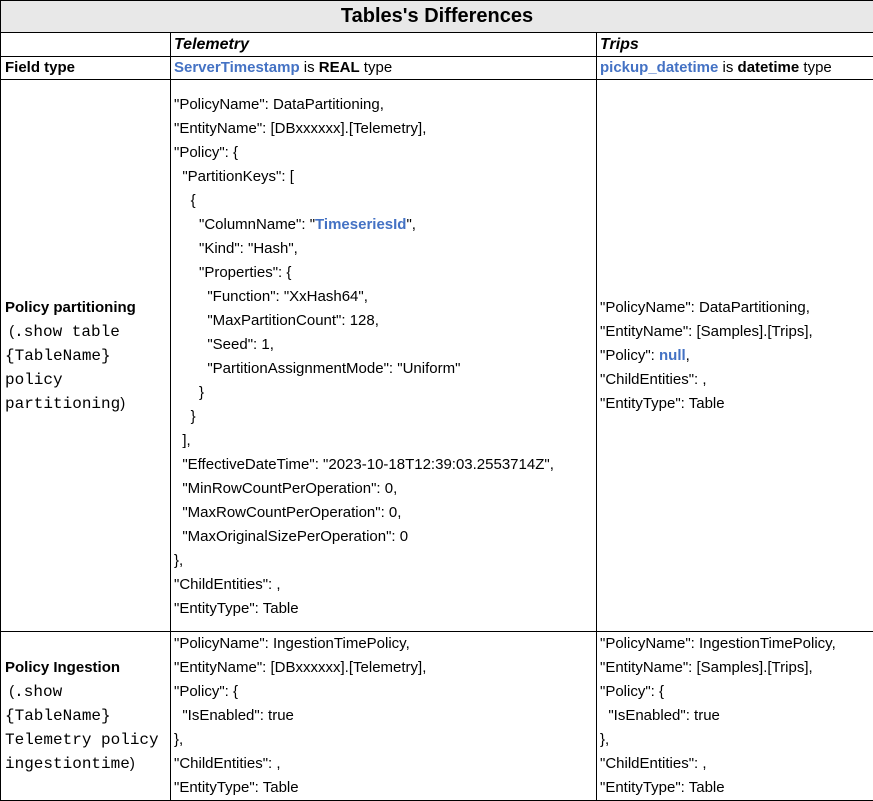  Describe the element at coordinates (234, 176) in the screenshot. I see `code-line: "PartitionKeys": [` at that location.